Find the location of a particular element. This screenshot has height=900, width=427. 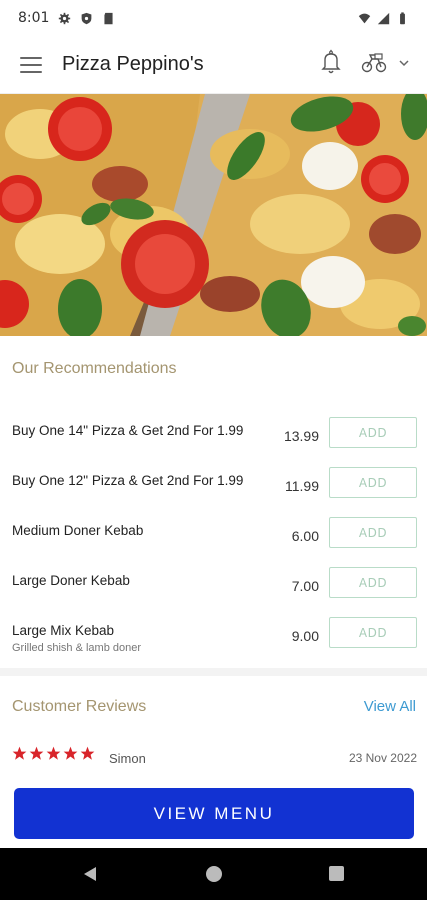

chevron-down-icon is located at coordinates (404, 63).